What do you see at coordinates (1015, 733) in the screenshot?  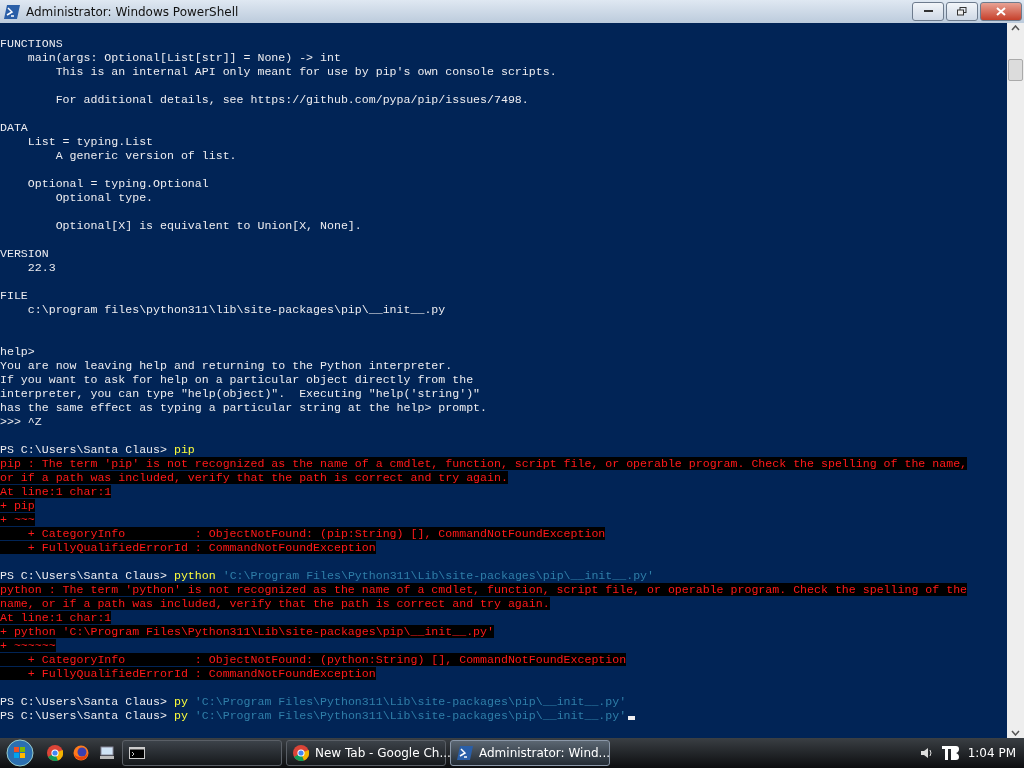 I see `scroll-down-icon` at bounding box center [1015, 733].